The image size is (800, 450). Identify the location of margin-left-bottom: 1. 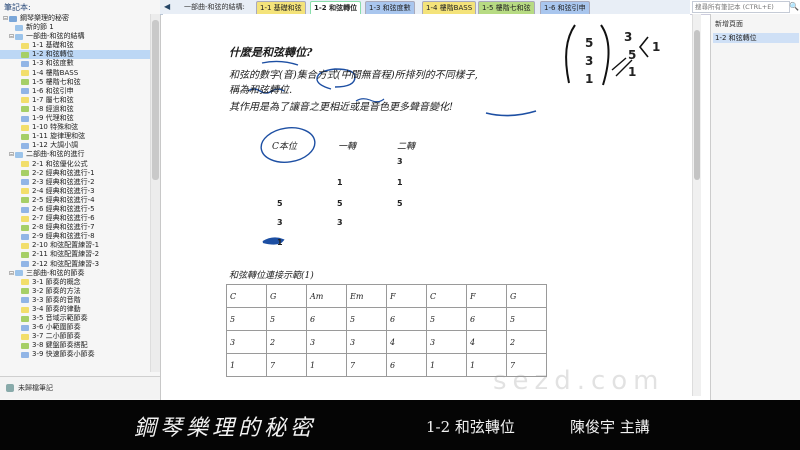
(589, 79).